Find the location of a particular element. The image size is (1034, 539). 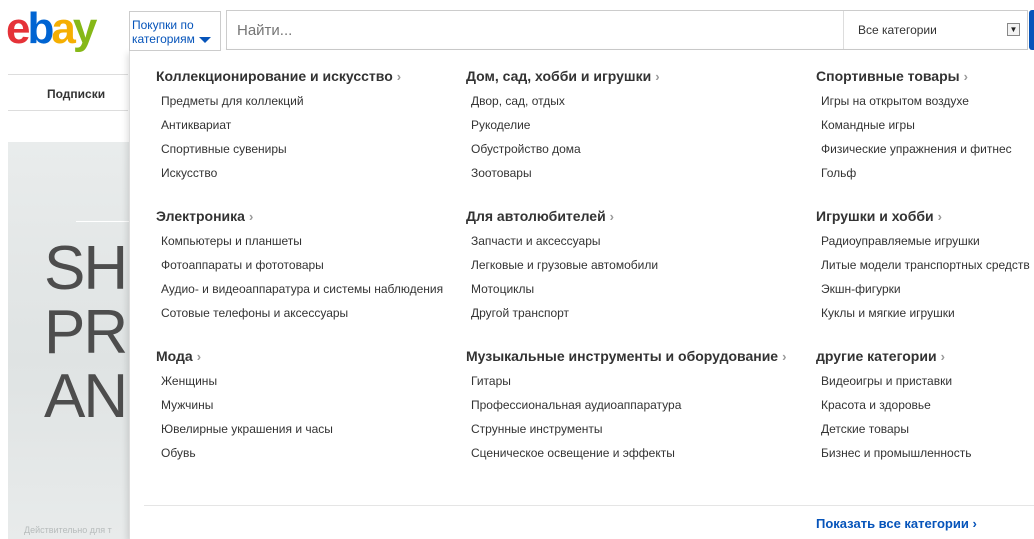

menu-item: Компьютеры и планшеты is located at coordinates (302, 241).